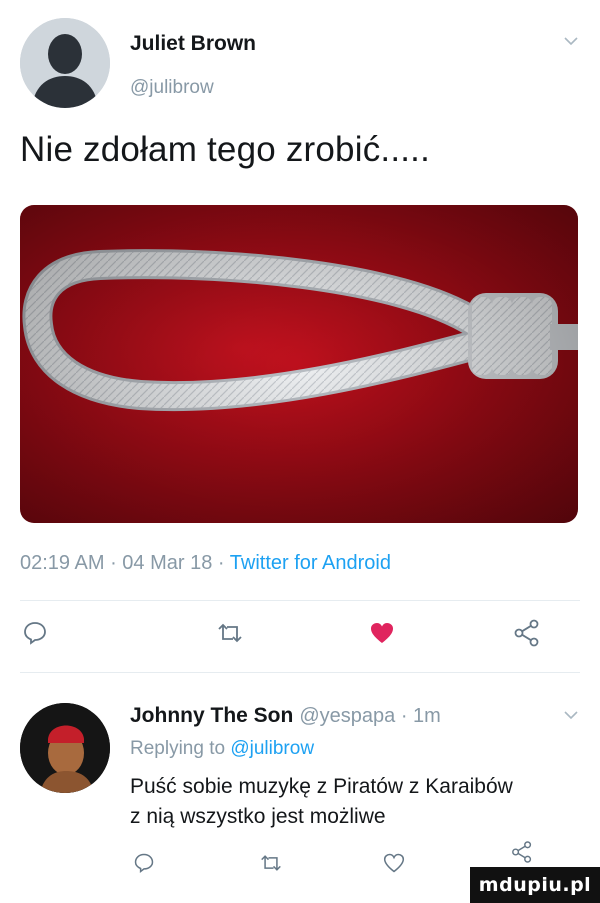 This screenshot has height=903, width=600. I want to click on reply-text-line: Puść sobie muzykę z Piratów z Karaibów, so click(321, 786).